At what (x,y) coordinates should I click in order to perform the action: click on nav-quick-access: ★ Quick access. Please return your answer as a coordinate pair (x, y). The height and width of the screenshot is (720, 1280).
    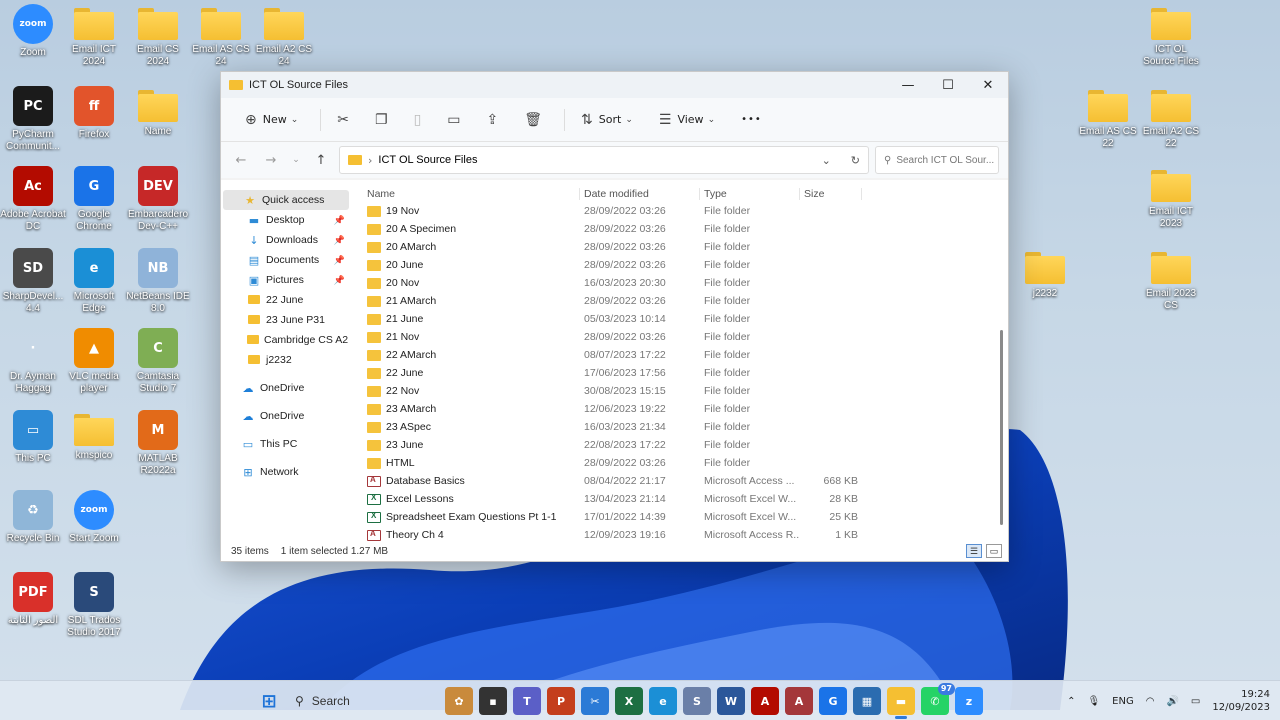
    Looking at the image, I should click on (286, 200).